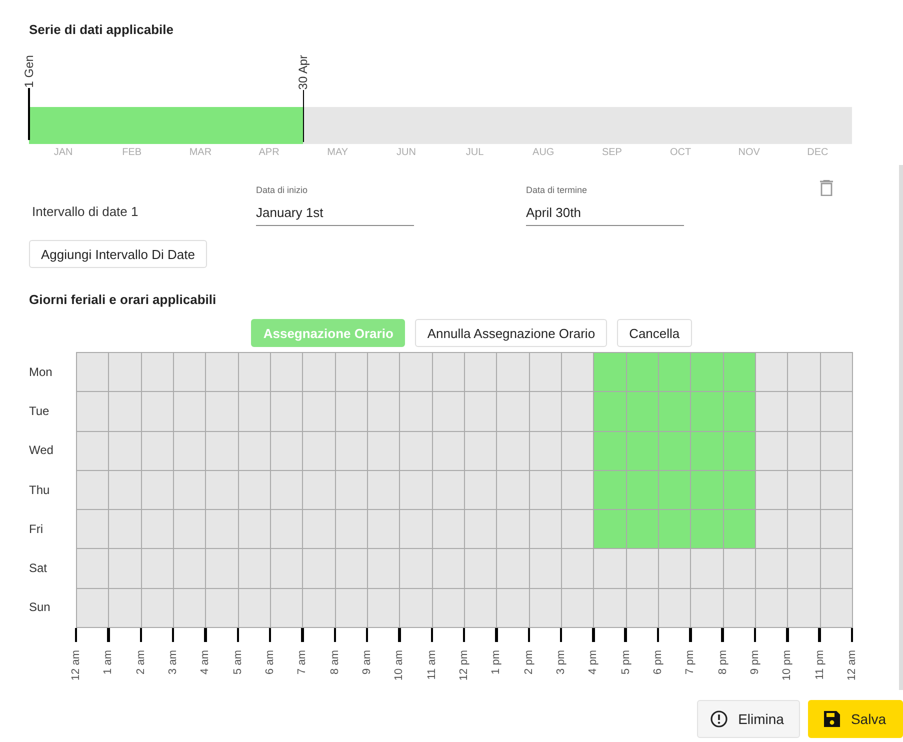 Image resolution: width=903 pixels, height=742 pixels. I want to click on save-button: Salva, so click(855, 719).